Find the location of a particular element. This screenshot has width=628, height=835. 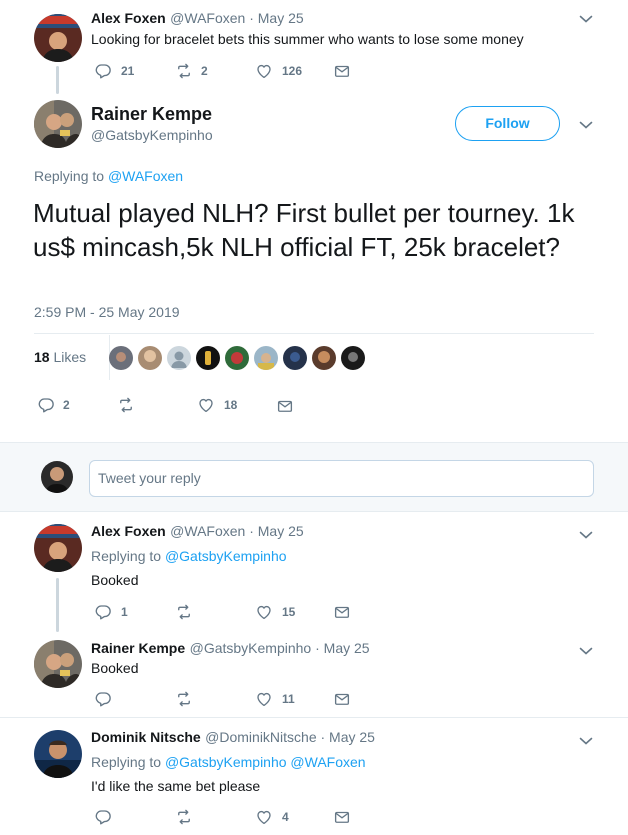

avatar-dominik-nitsche is located at coordinates (58, 754).